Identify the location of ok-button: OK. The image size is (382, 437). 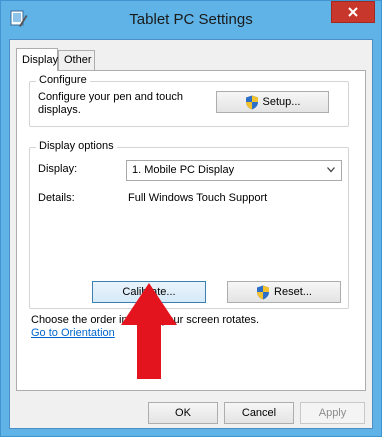
(183, 413).